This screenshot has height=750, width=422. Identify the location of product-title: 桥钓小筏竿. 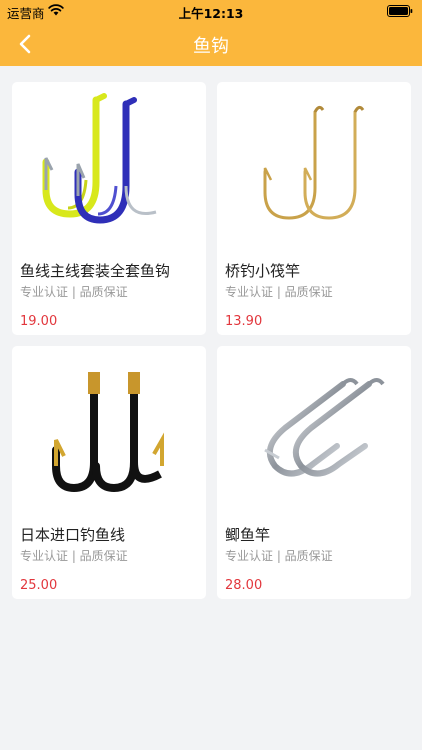
(263, 271).